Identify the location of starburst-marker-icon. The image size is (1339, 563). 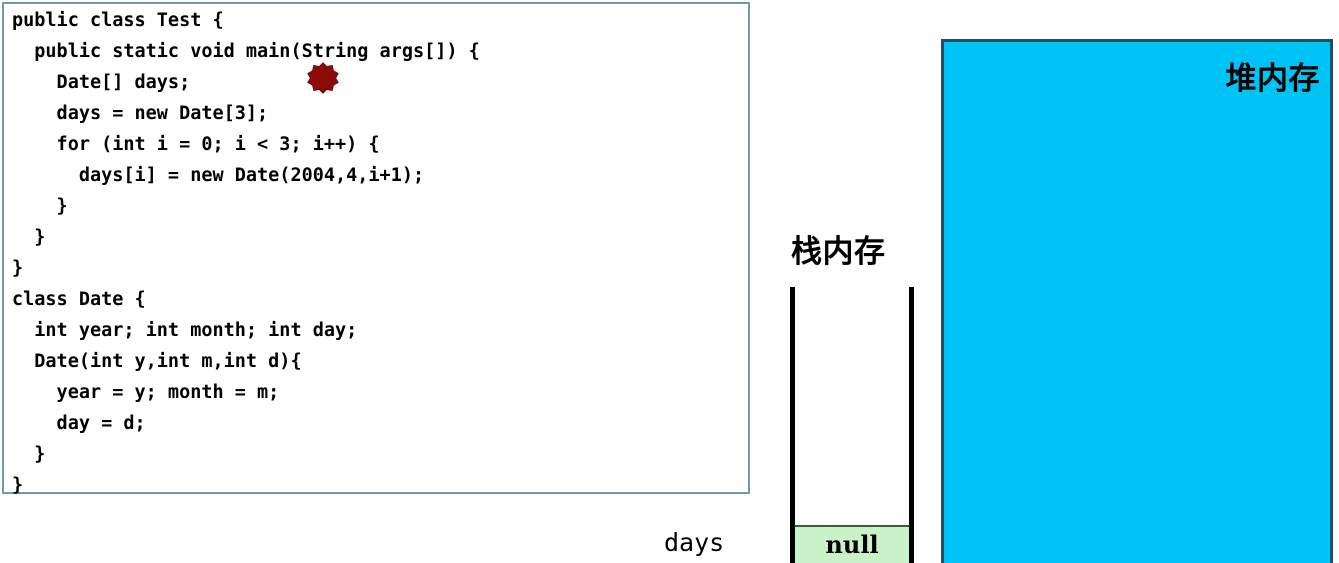
(323, 78).